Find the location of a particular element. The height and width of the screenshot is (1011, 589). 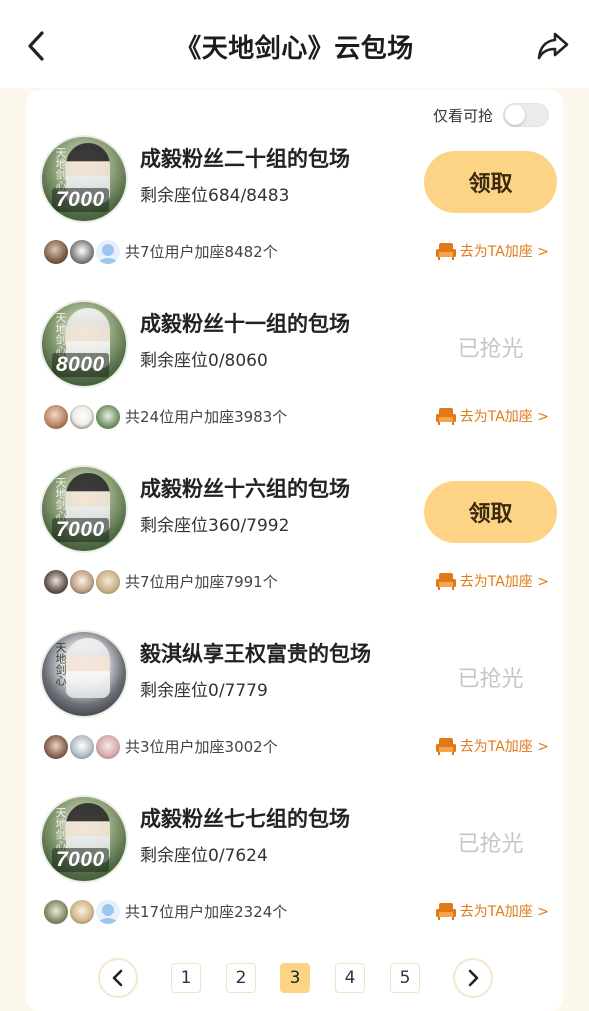

claimable-filter: 仅看可抢 is located at coordinates (491, 115).